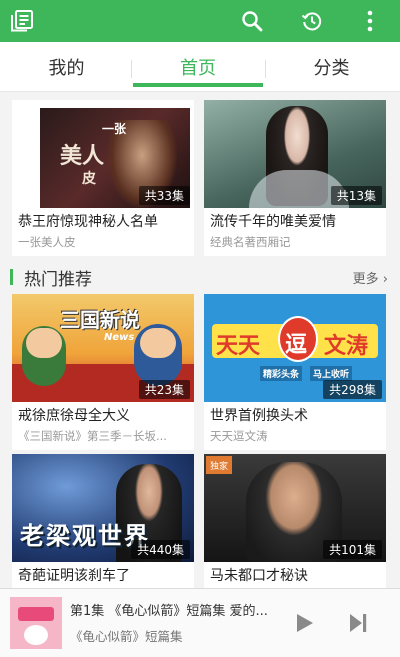 The width and height of the screenshot is (400, 657). I want to click on app-bar, so click(200, 21).